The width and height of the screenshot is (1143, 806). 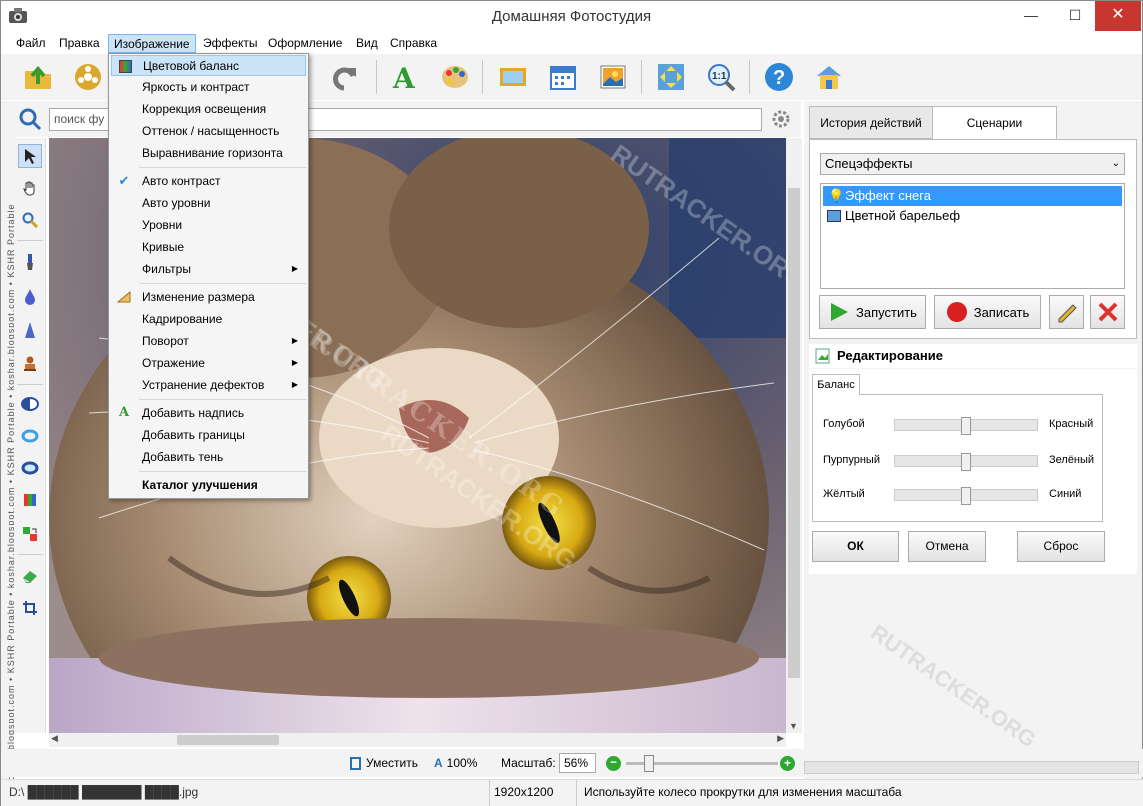 I want to click on tab-scenarios: Сценарии, so click(x=994, y=123).